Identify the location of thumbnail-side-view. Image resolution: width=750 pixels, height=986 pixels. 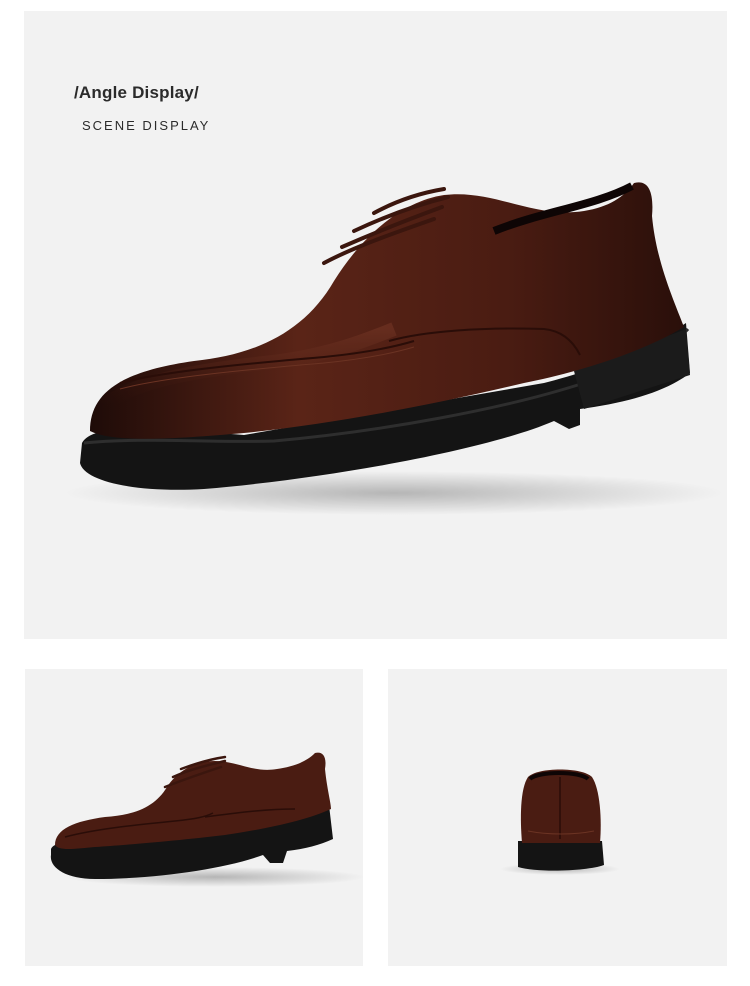
(194, 817).